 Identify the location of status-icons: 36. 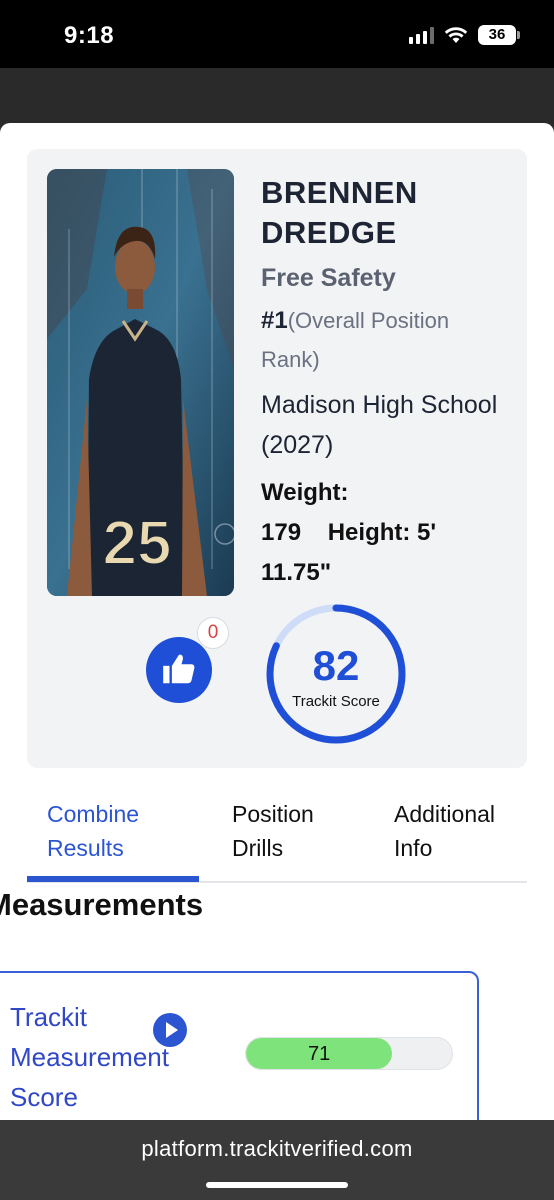
(464, 35).